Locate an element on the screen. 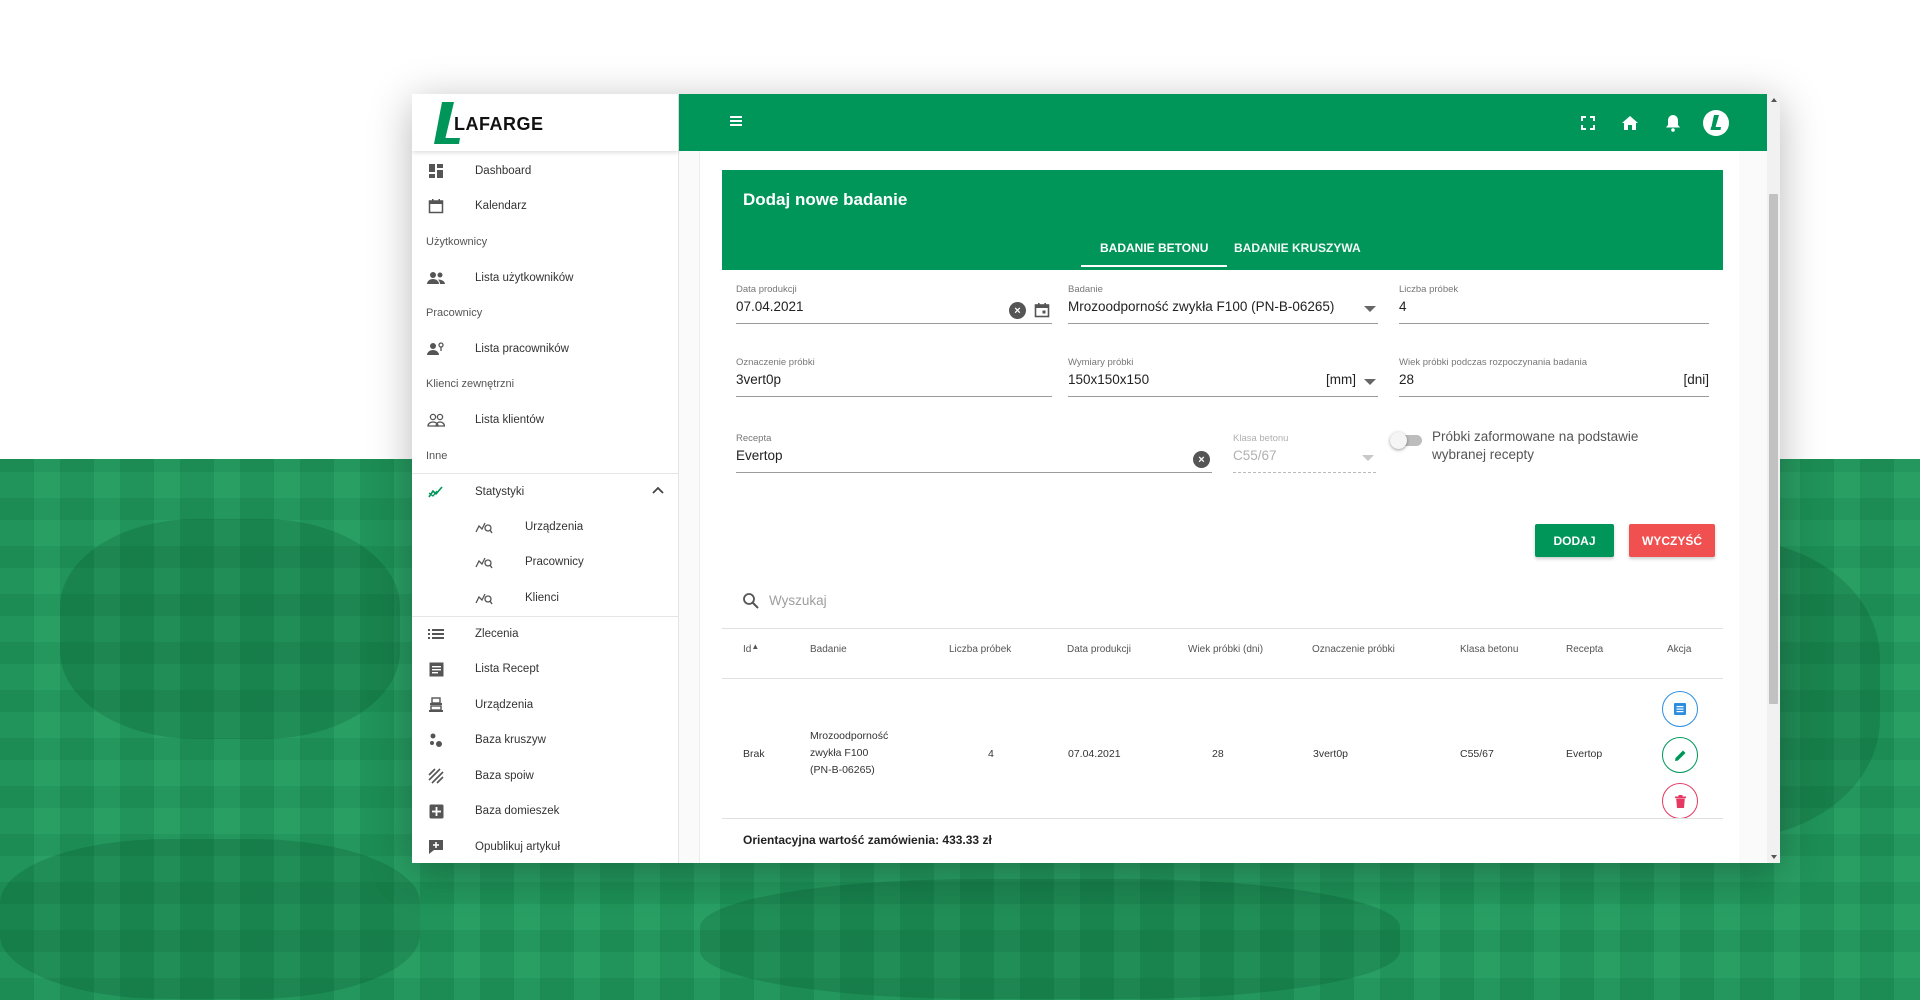  sidebar-item-kalendarz: Kalendarz is located at coordinates (545, 207).